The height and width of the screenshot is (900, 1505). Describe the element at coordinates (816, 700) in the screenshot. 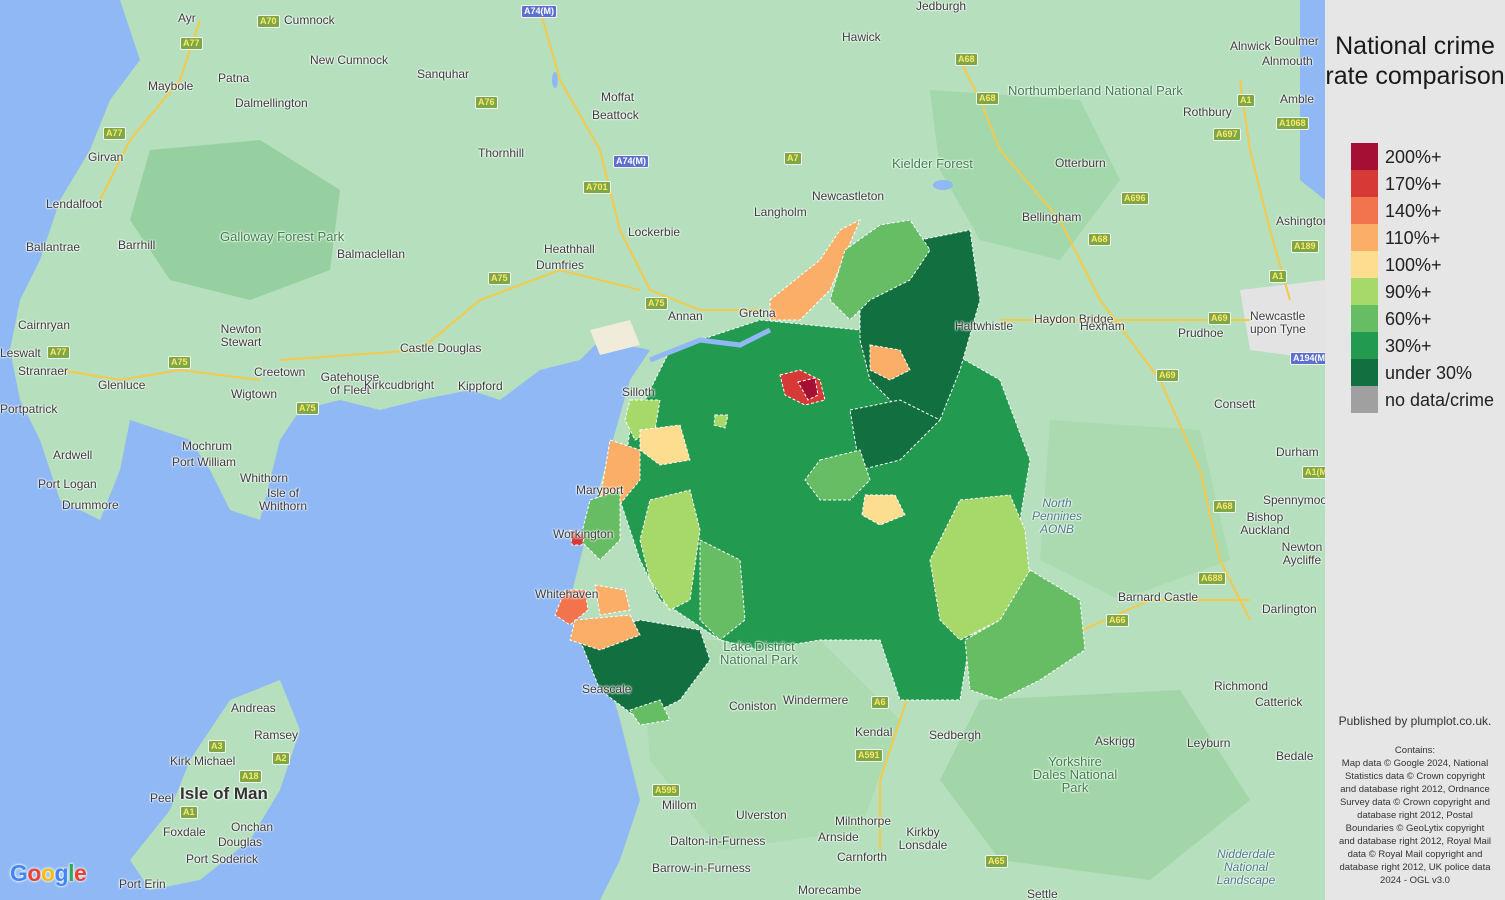

I see `place-label: Windermere` at that location.